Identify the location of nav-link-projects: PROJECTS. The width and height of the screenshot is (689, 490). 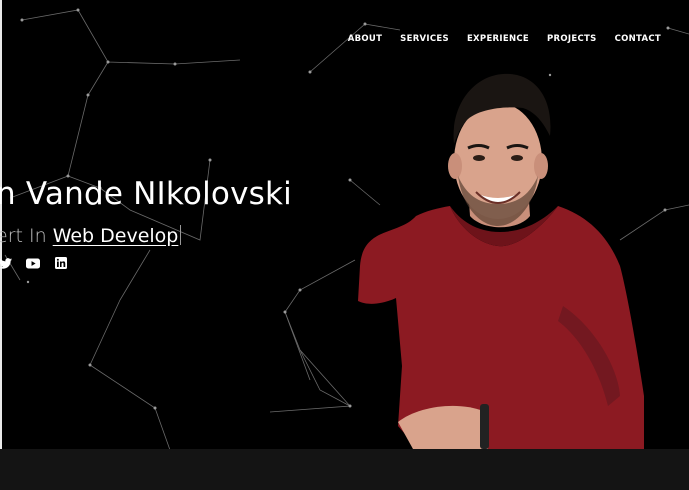
(572, 39).